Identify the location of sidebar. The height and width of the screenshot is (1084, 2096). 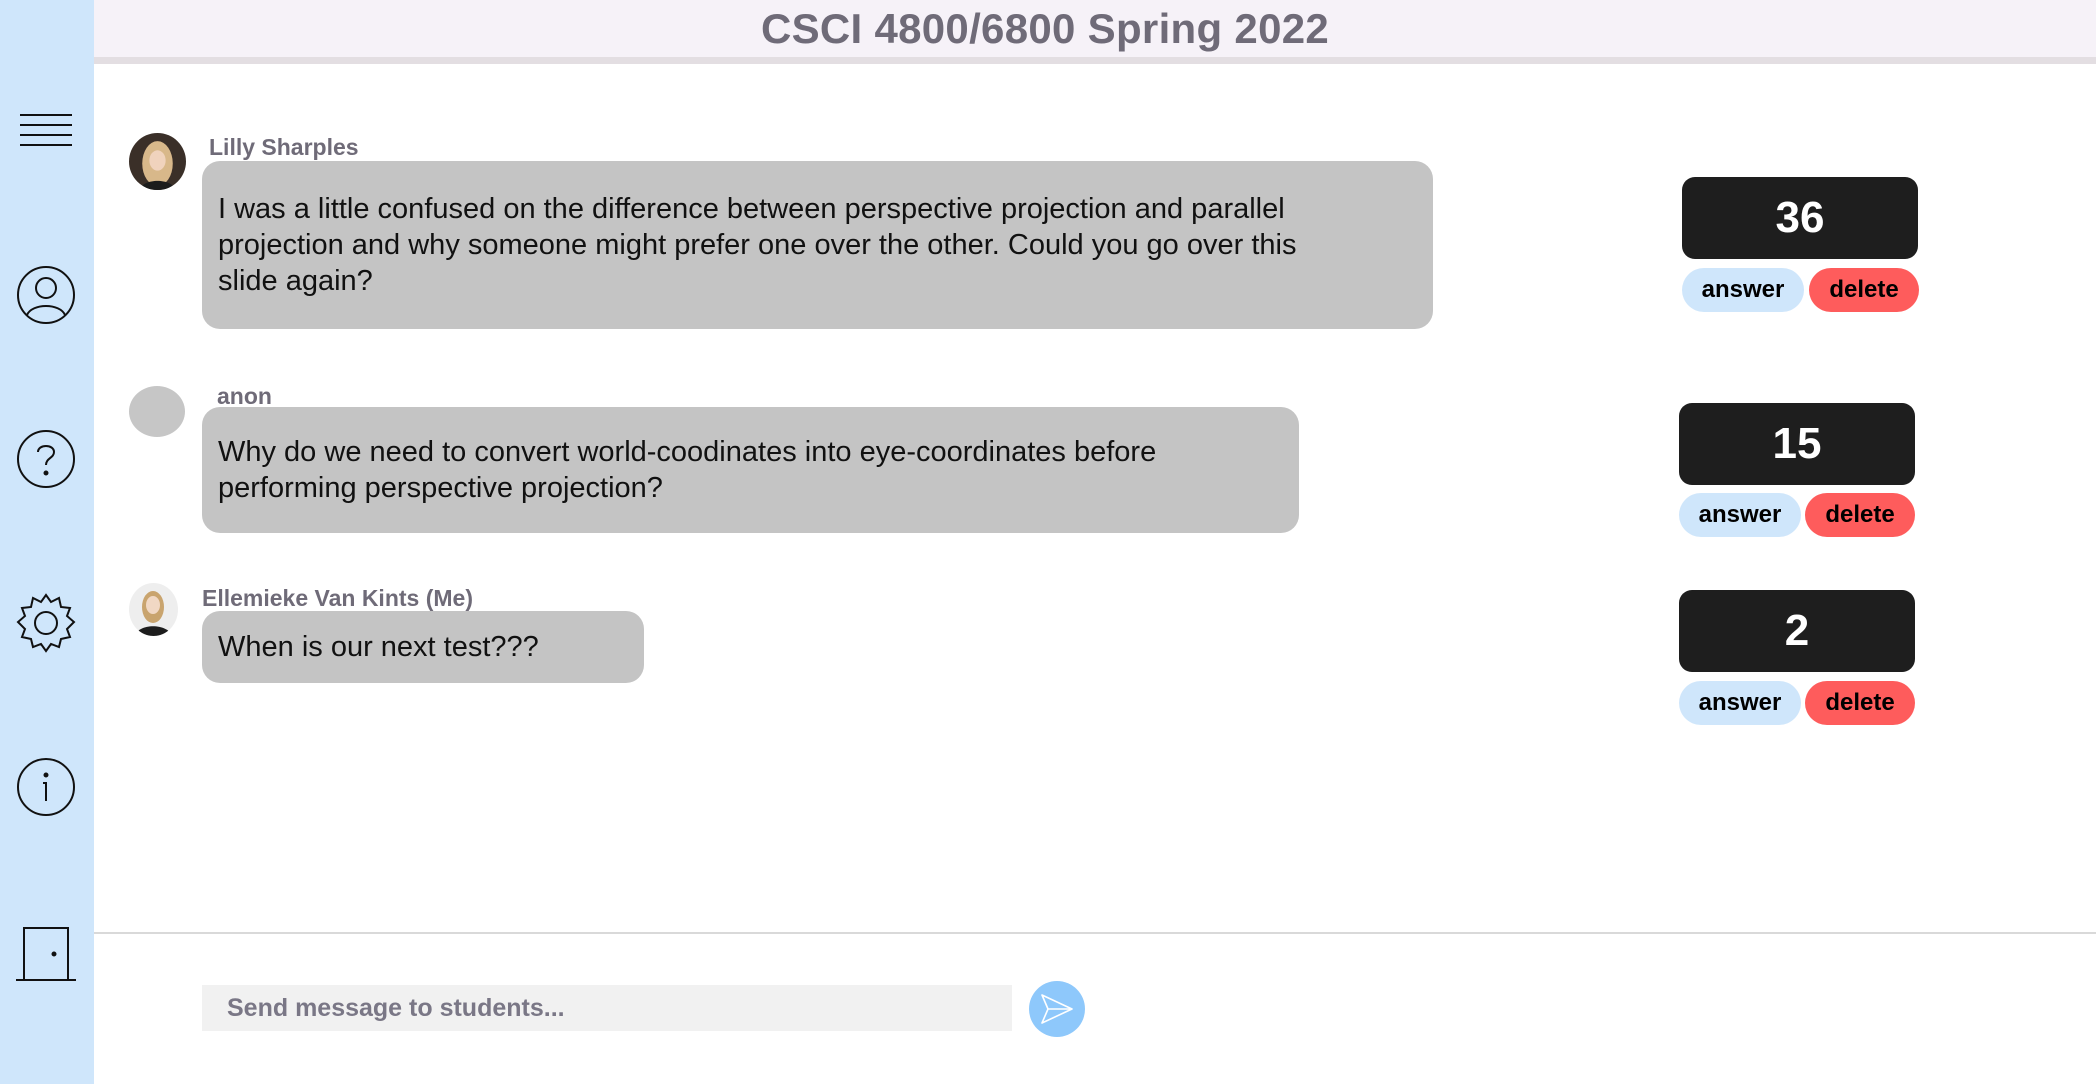
(47, 542).